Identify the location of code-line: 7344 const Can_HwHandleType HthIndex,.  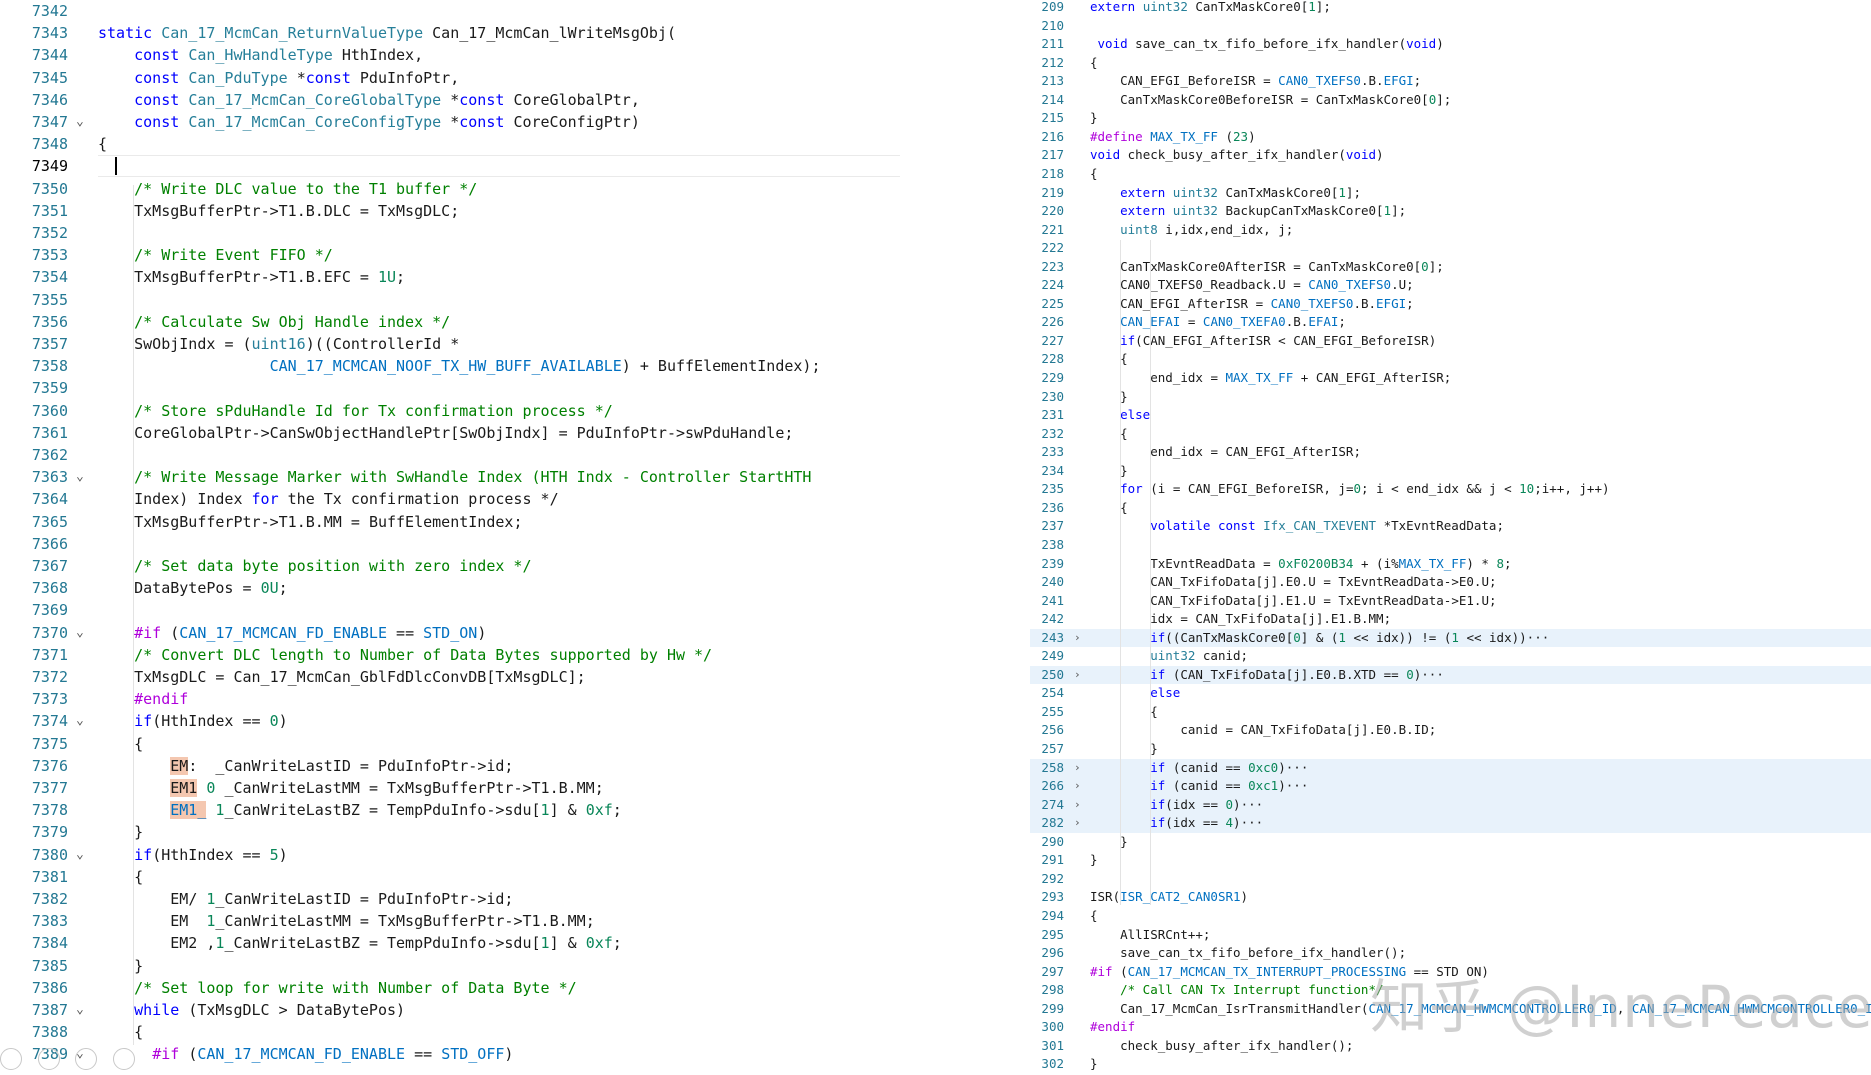
(450, 55).